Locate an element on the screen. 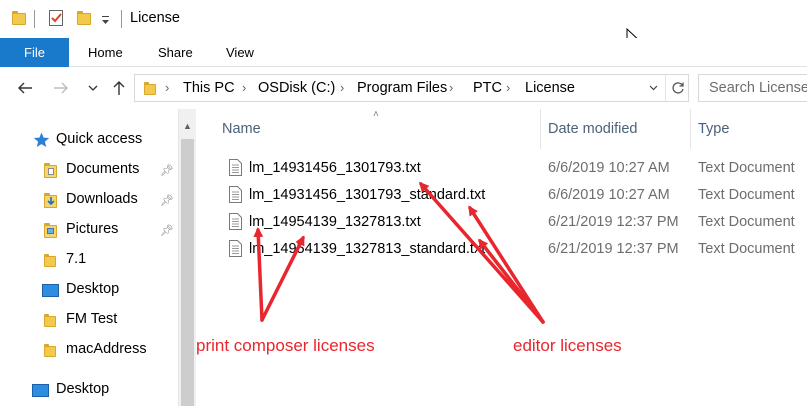 This screenshot has height=406, width=807. toolbar-separator is located at coordinates (121, 19).